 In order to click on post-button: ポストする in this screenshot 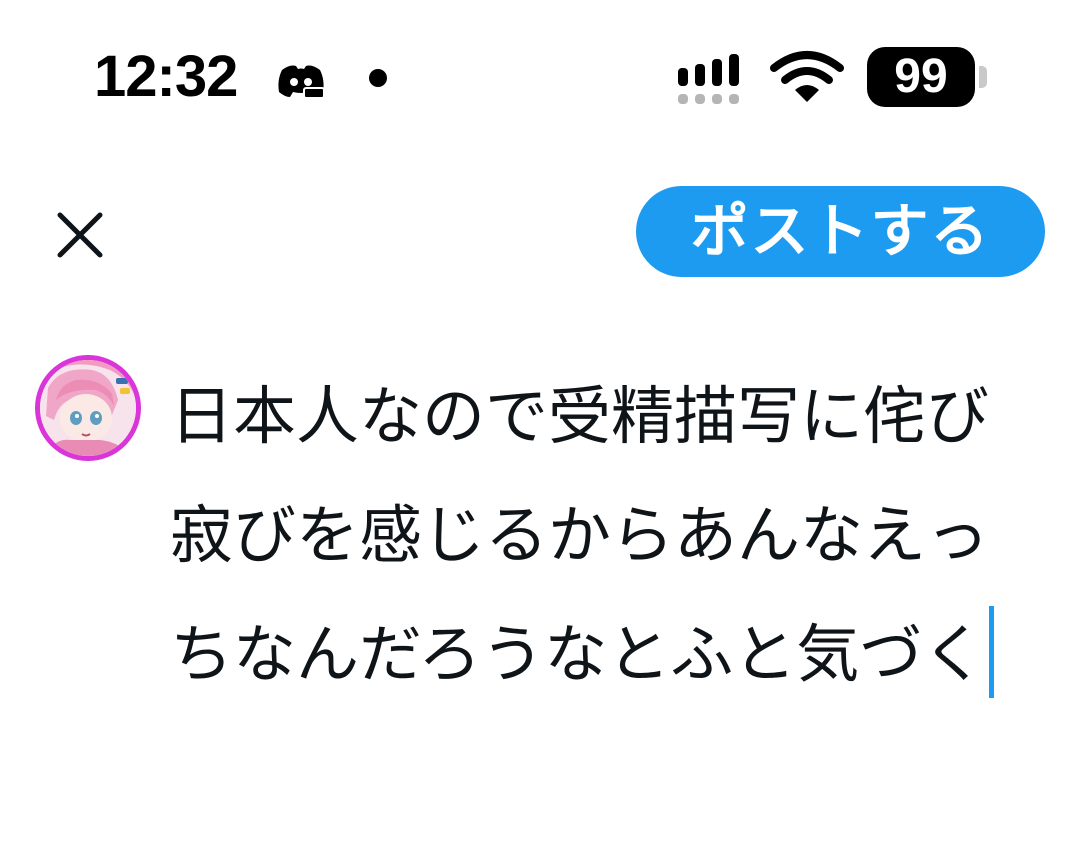, I will do `click(840, 231)`.